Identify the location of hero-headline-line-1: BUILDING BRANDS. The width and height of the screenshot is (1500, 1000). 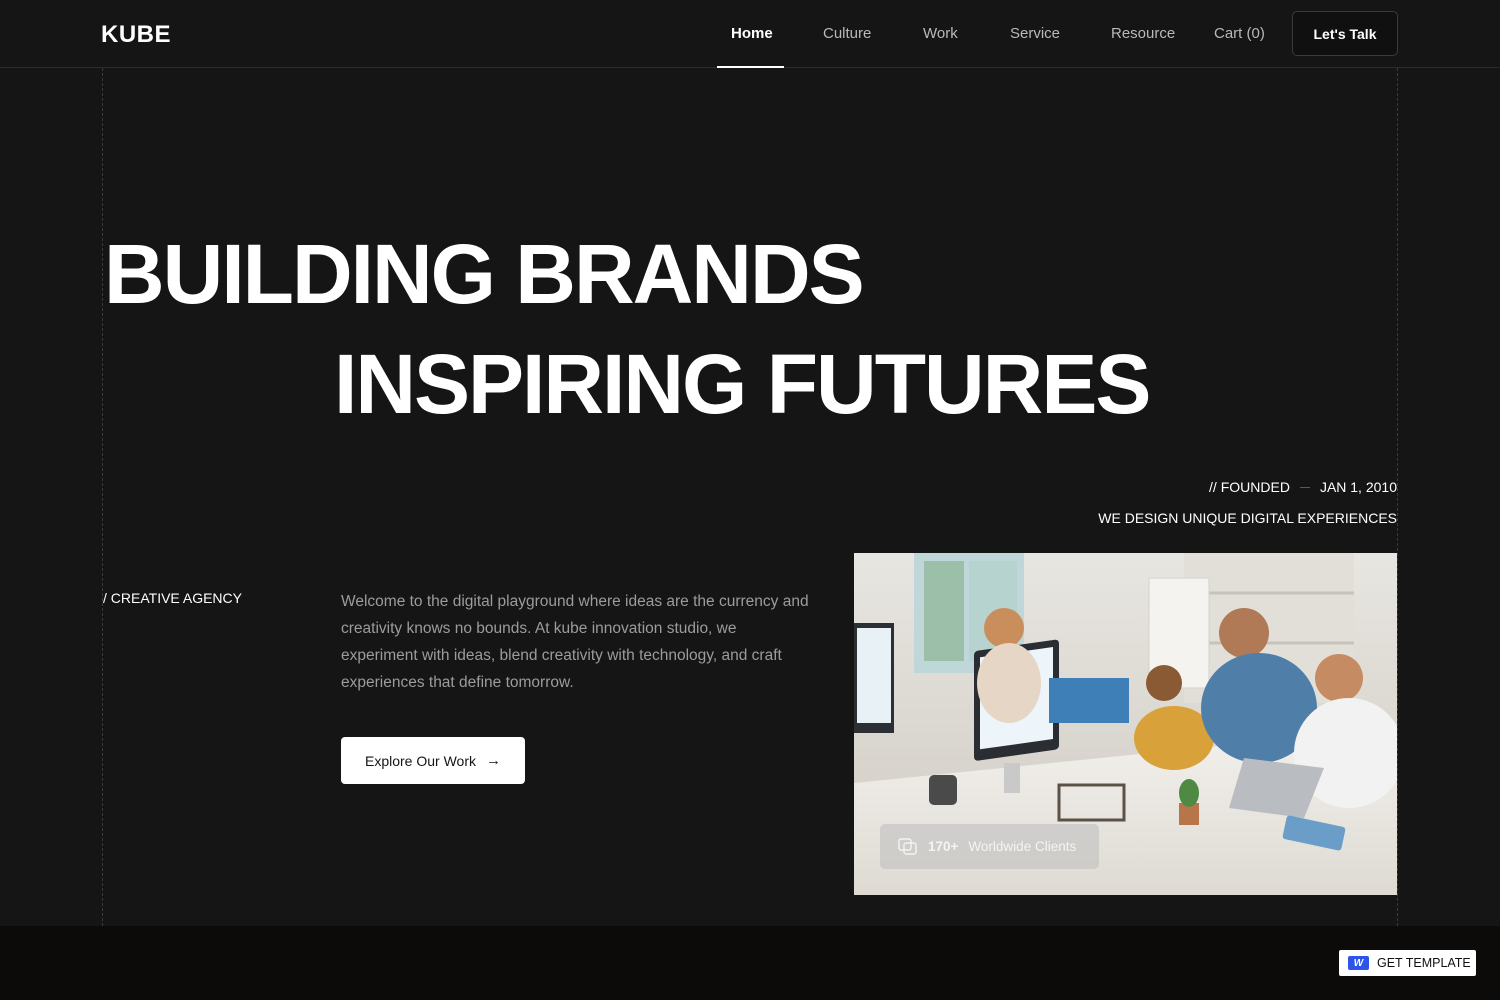
(484, 274).